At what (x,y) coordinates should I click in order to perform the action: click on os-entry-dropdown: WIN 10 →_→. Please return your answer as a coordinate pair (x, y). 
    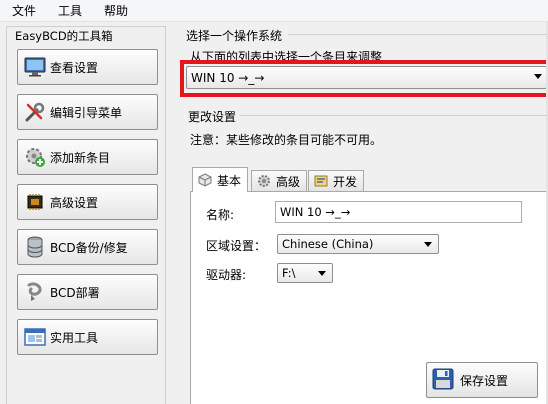
    Looking at the image, I should click on (366, 77).